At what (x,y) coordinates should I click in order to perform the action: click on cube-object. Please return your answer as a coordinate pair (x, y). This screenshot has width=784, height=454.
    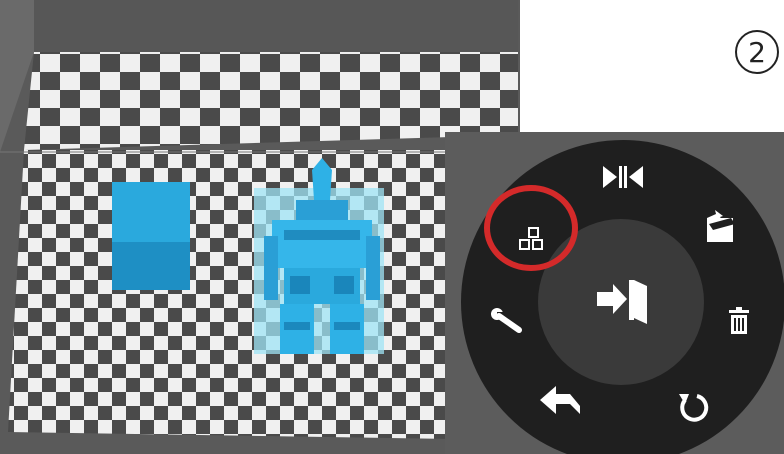
    Looking at the image, I should click on (151, 236).